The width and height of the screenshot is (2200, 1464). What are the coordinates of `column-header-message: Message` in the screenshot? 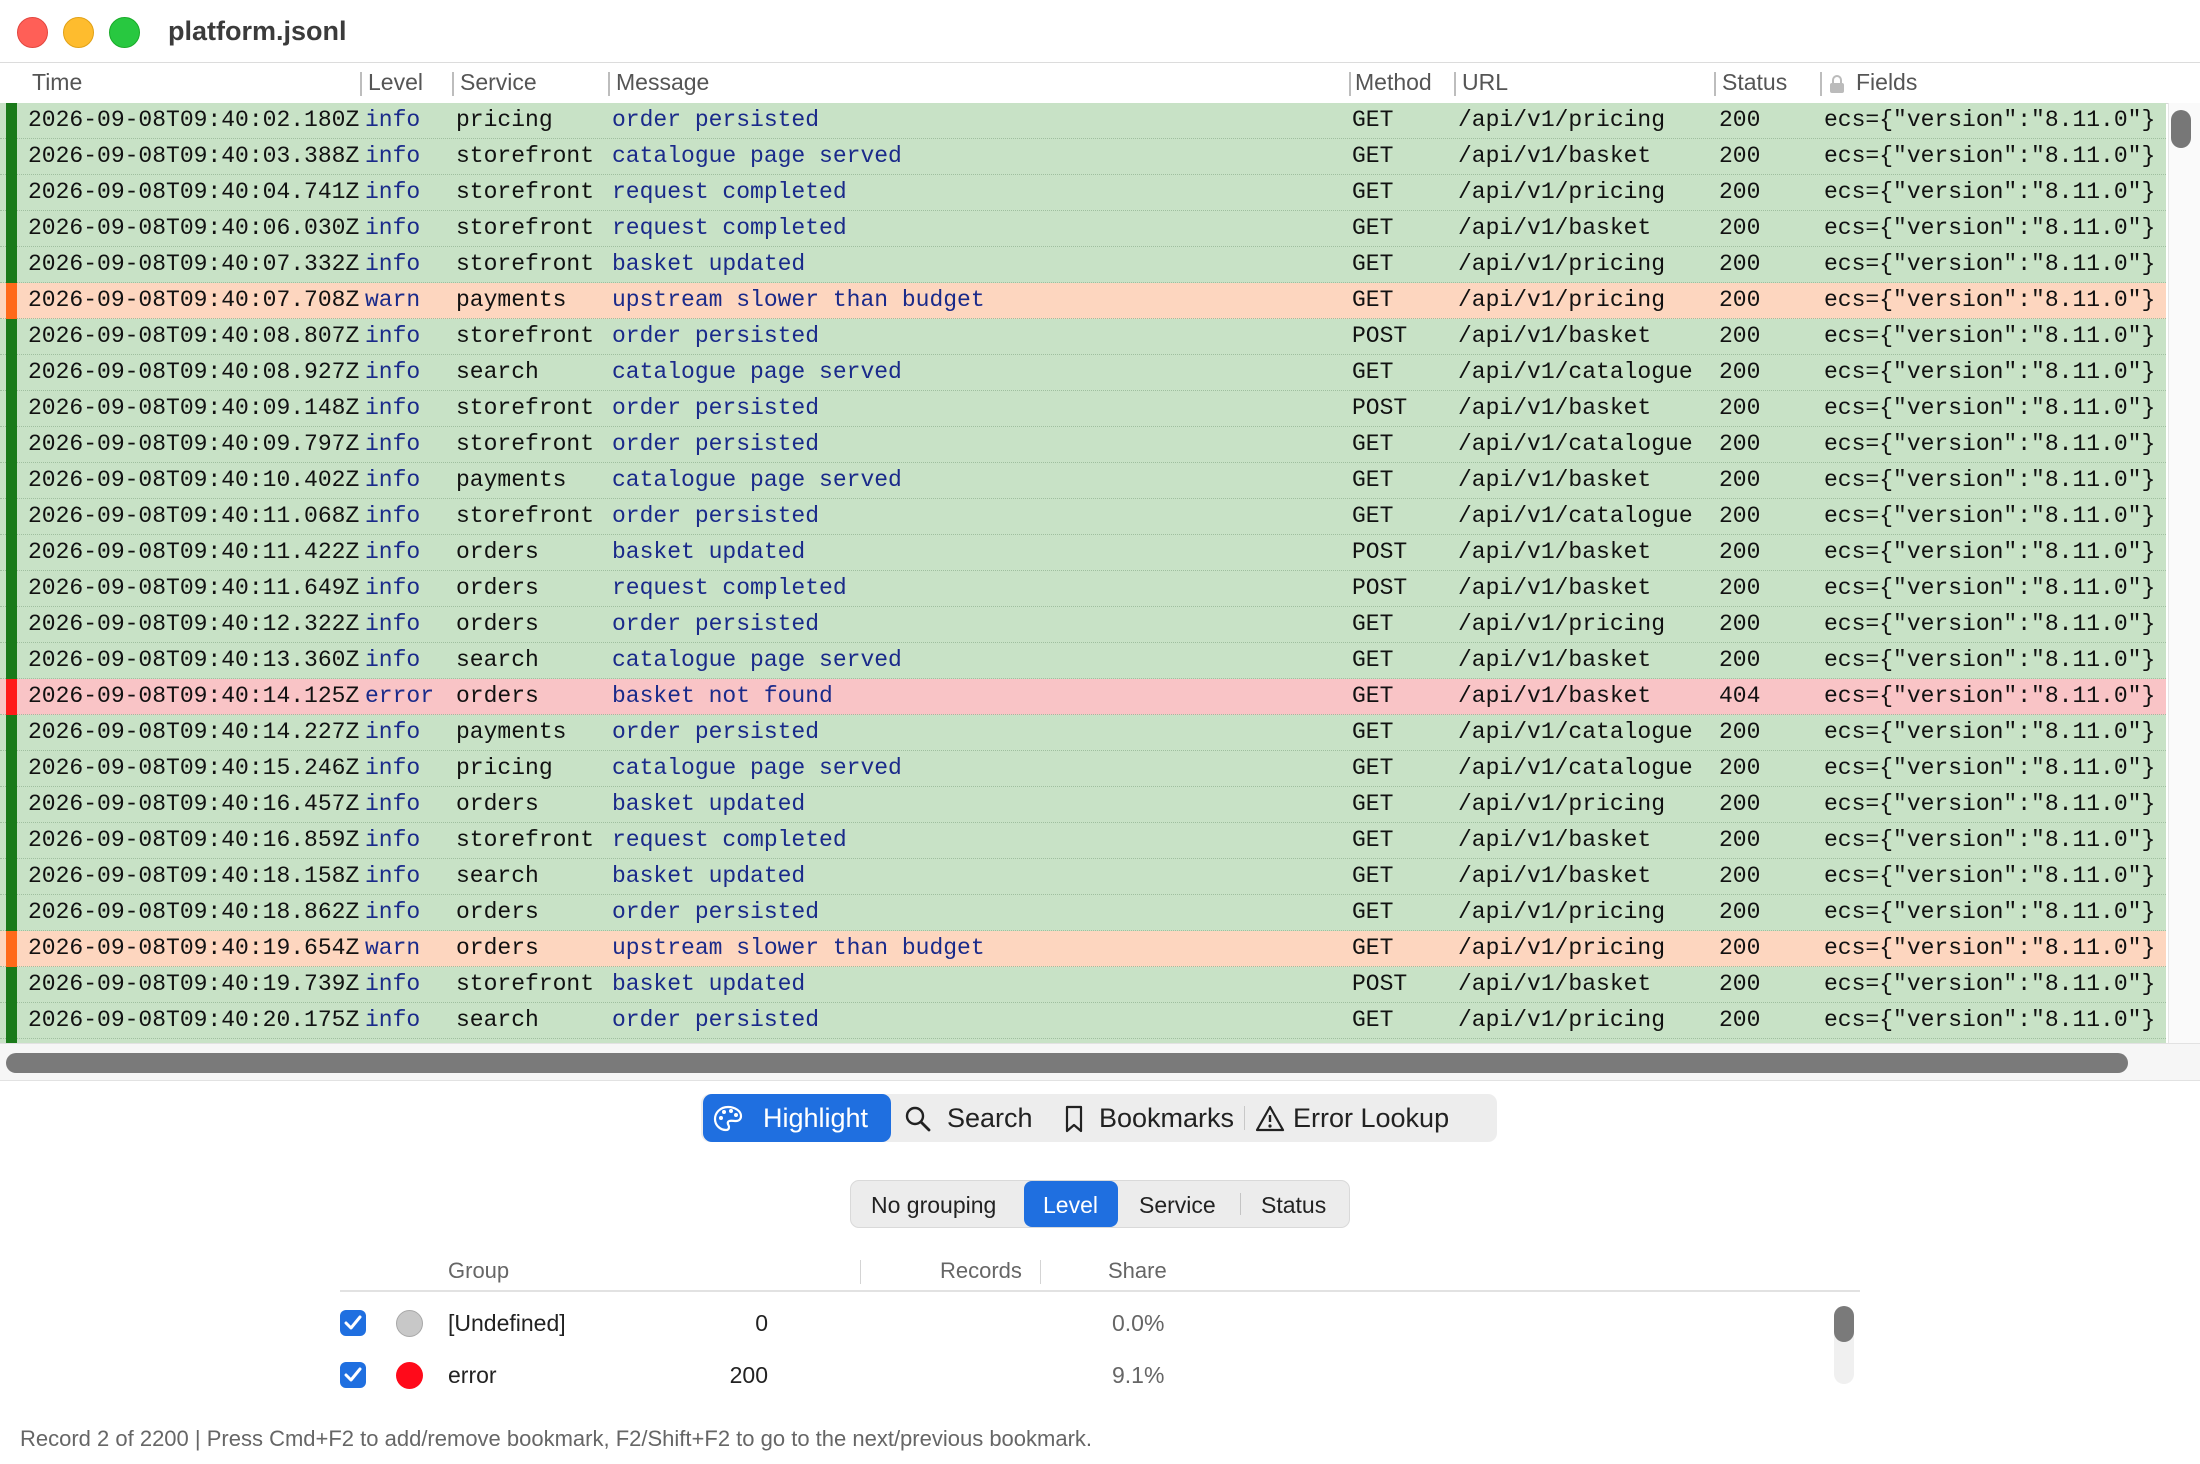 It's located at (662, 82).